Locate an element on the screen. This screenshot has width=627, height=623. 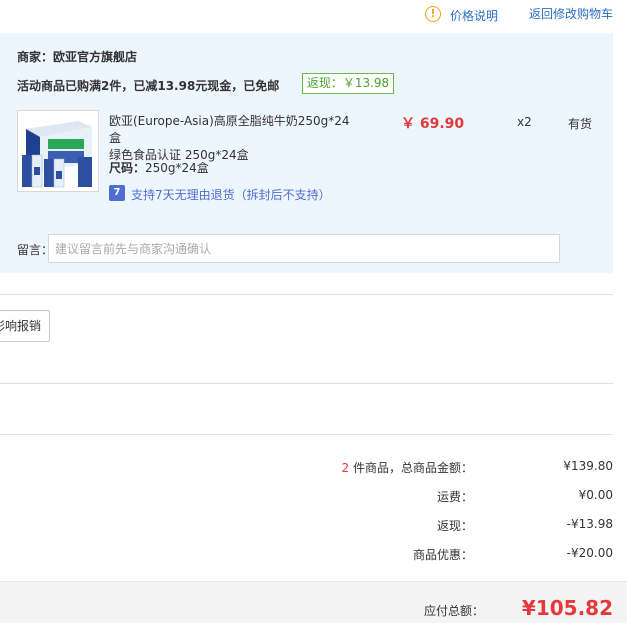
top-bar: ! 价格说明 返回修改购物车 is located at coordinates (313, 15).